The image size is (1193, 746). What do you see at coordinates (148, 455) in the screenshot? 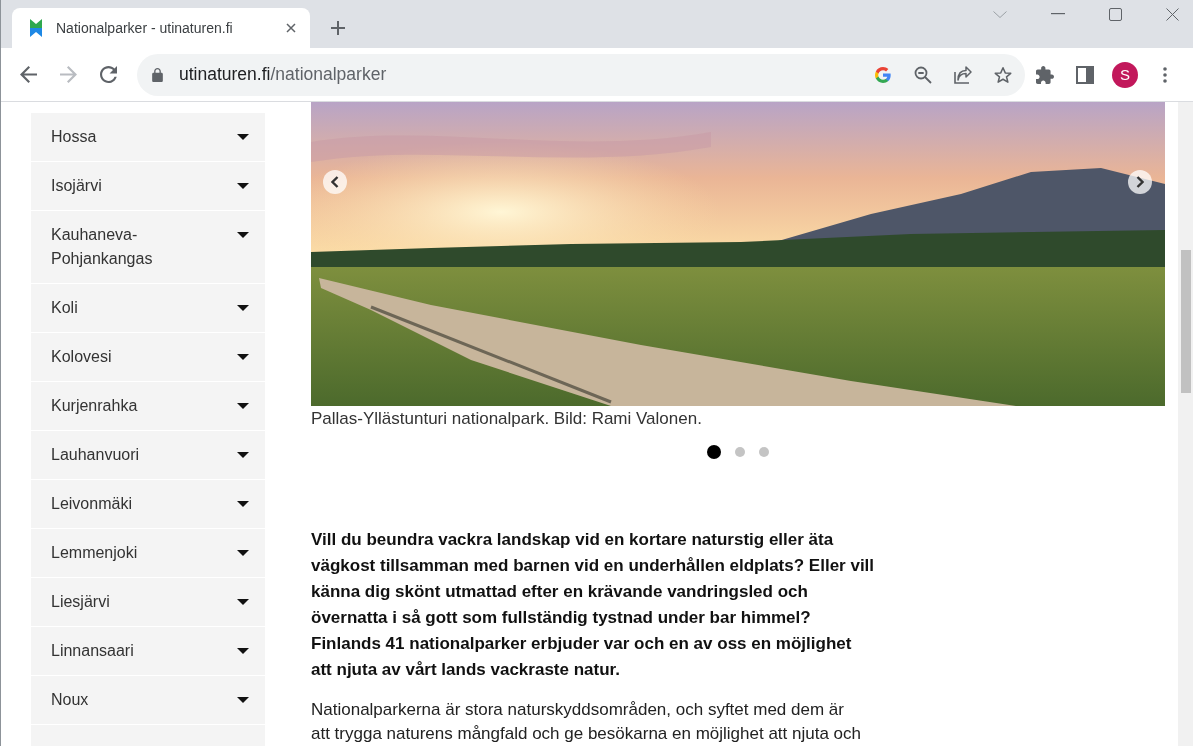
I see `sidebar-item: Lauhanvuori` at bounding box center [148, 455].